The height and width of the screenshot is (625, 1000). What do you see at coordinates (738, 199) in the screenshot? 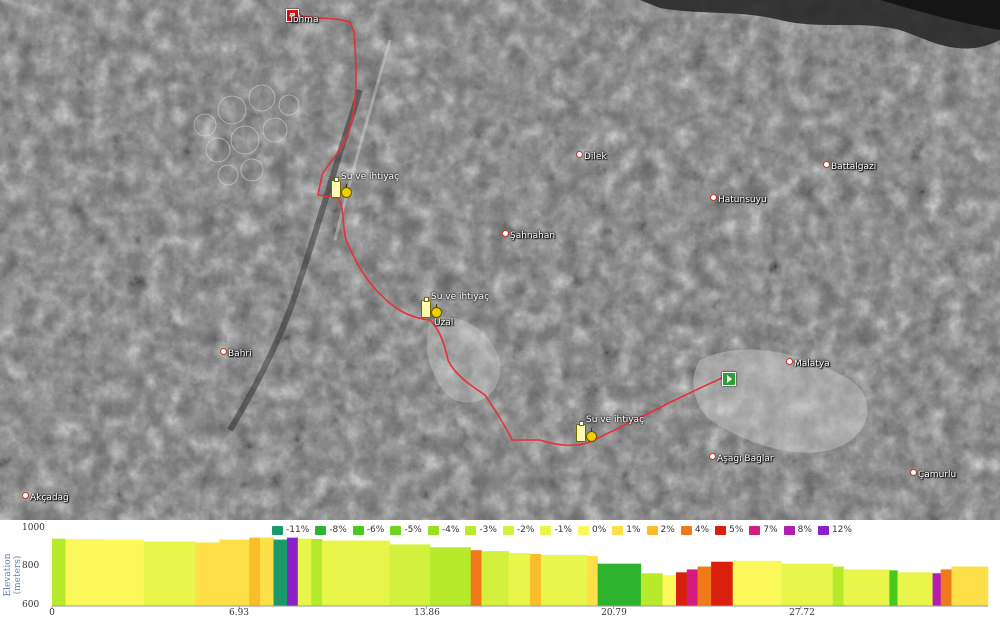
I see `place-label-hatunsuyu: Hatunsuyu` at bounding box center [738, 199].